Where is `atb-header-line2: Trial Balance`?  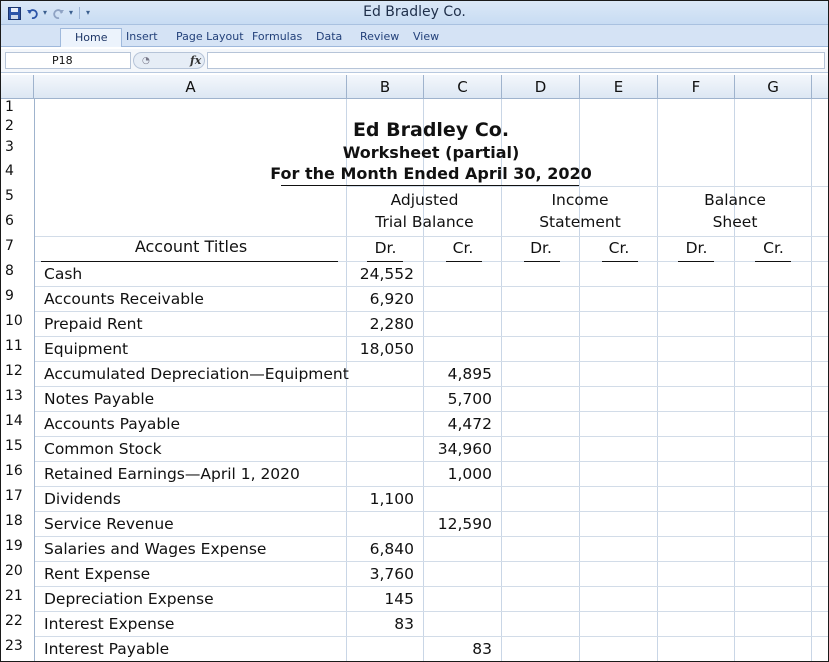
atb-header-line2: Trial Balance is located at coordinates (424, 222).